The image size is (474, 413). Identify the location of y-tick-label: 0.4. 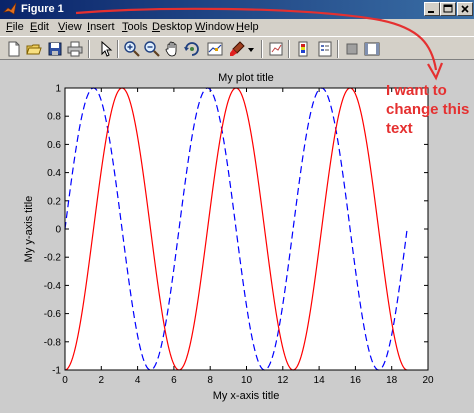
(54, 173).